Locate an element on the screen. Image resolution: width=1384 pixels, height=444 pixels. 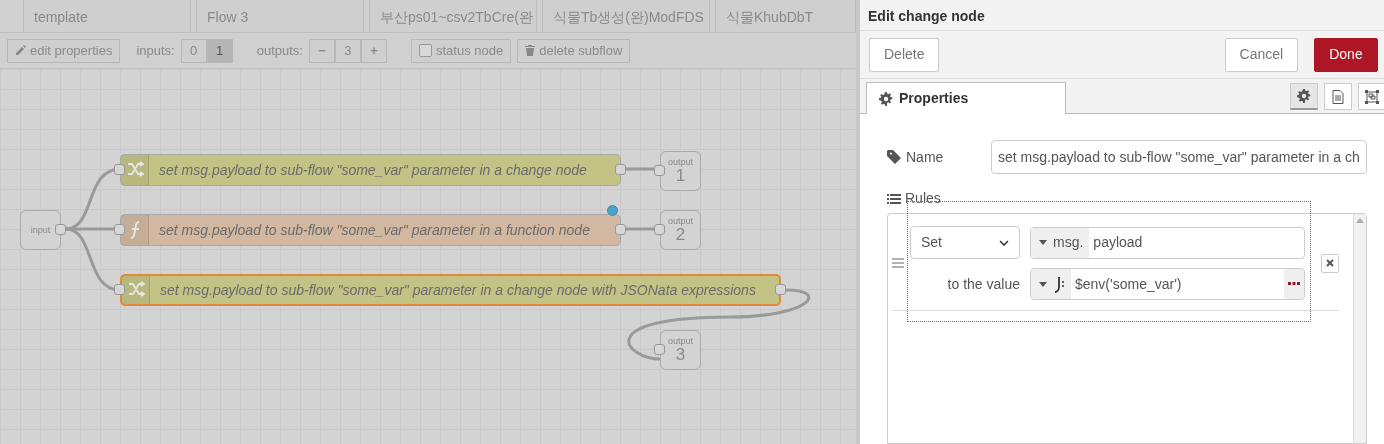
function-node: set msg.payload to sub-flow "some_var" parameter in a function node is located at coordinates (370, 230).